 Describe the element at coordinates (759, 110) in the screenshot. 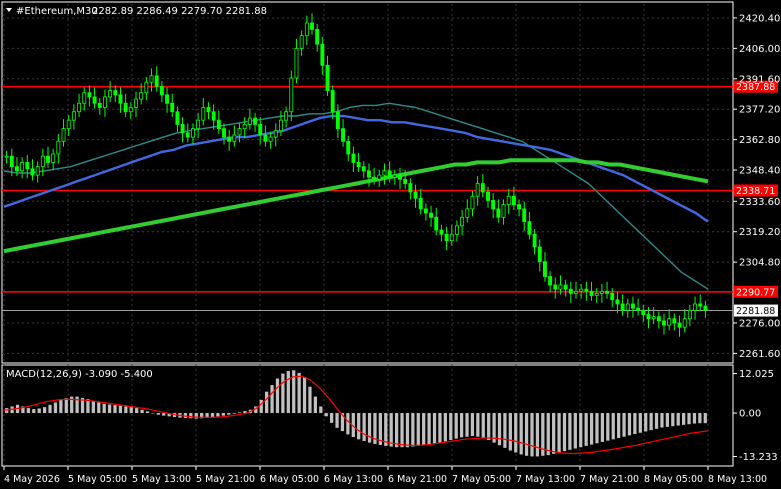

I see `y-tick-label: 2377.20` at that location.